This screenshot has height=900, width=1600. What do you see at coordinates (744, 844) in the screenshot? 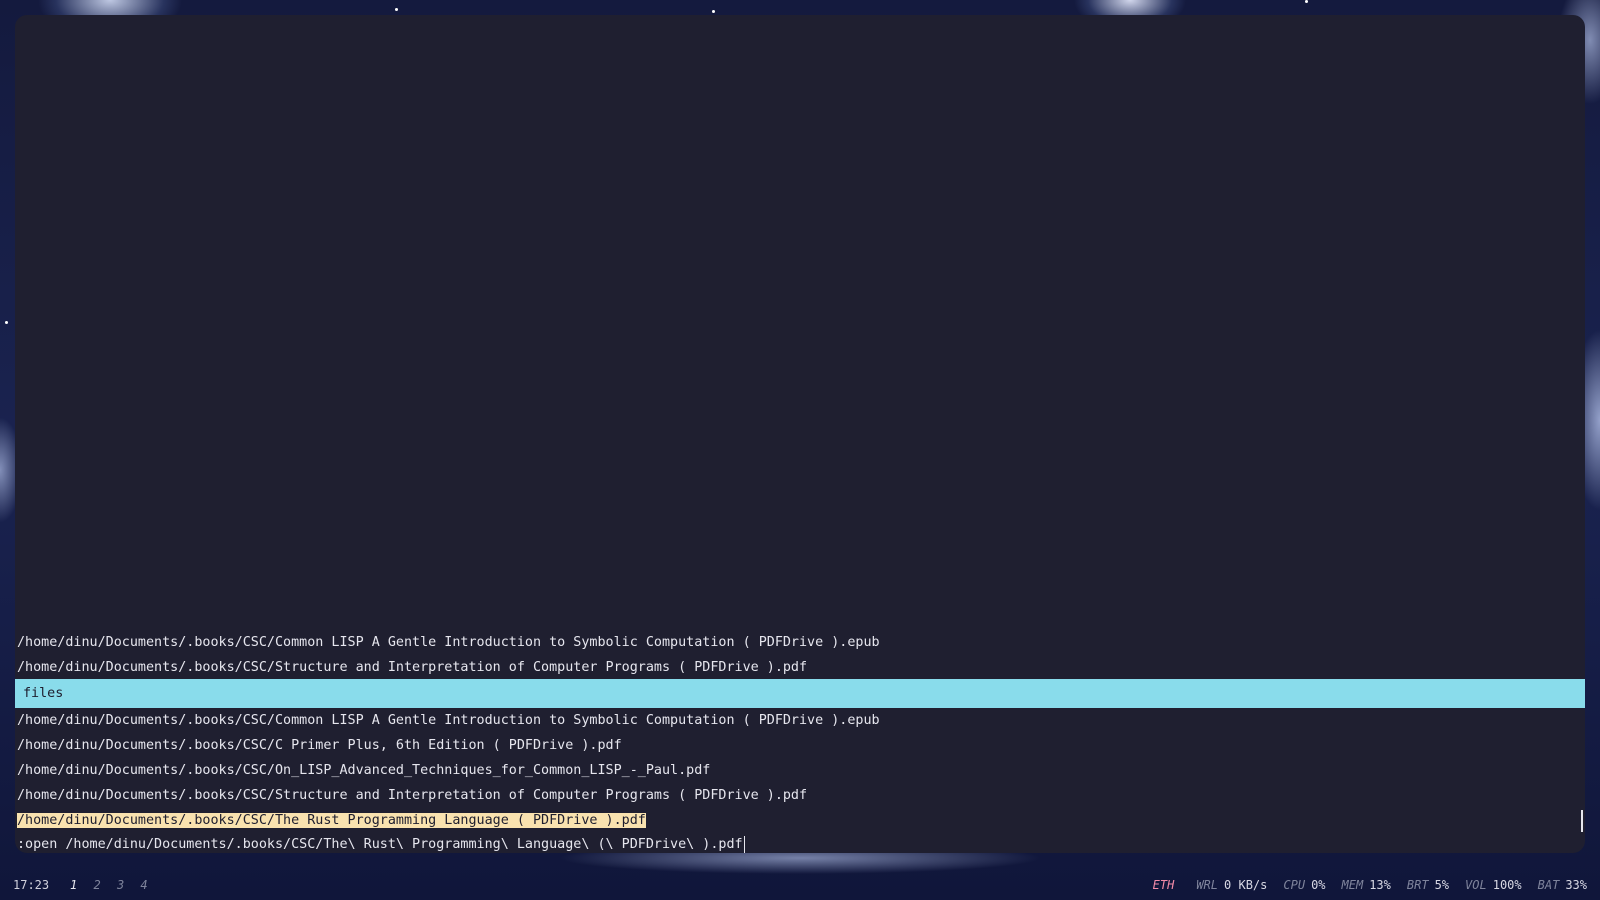
I see `text-cursor` at bounding box center [744, 844].